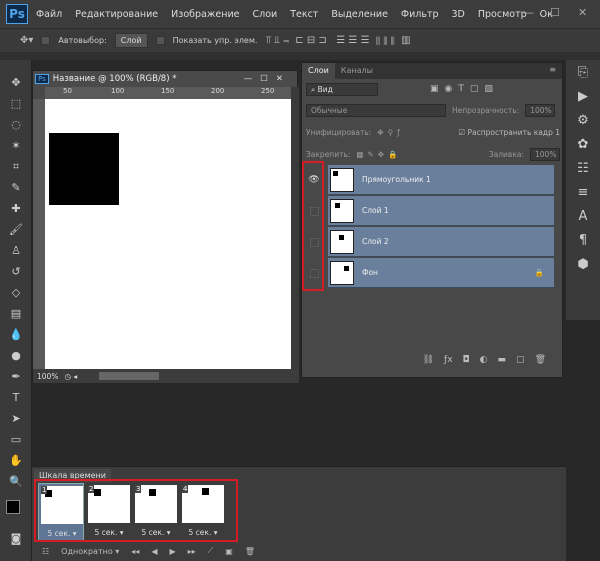 This screenshot has height=561, width=600. Describe the element at coordinates (160, 40) in the screenshot. I see `show-transform-checkbox` at that location.